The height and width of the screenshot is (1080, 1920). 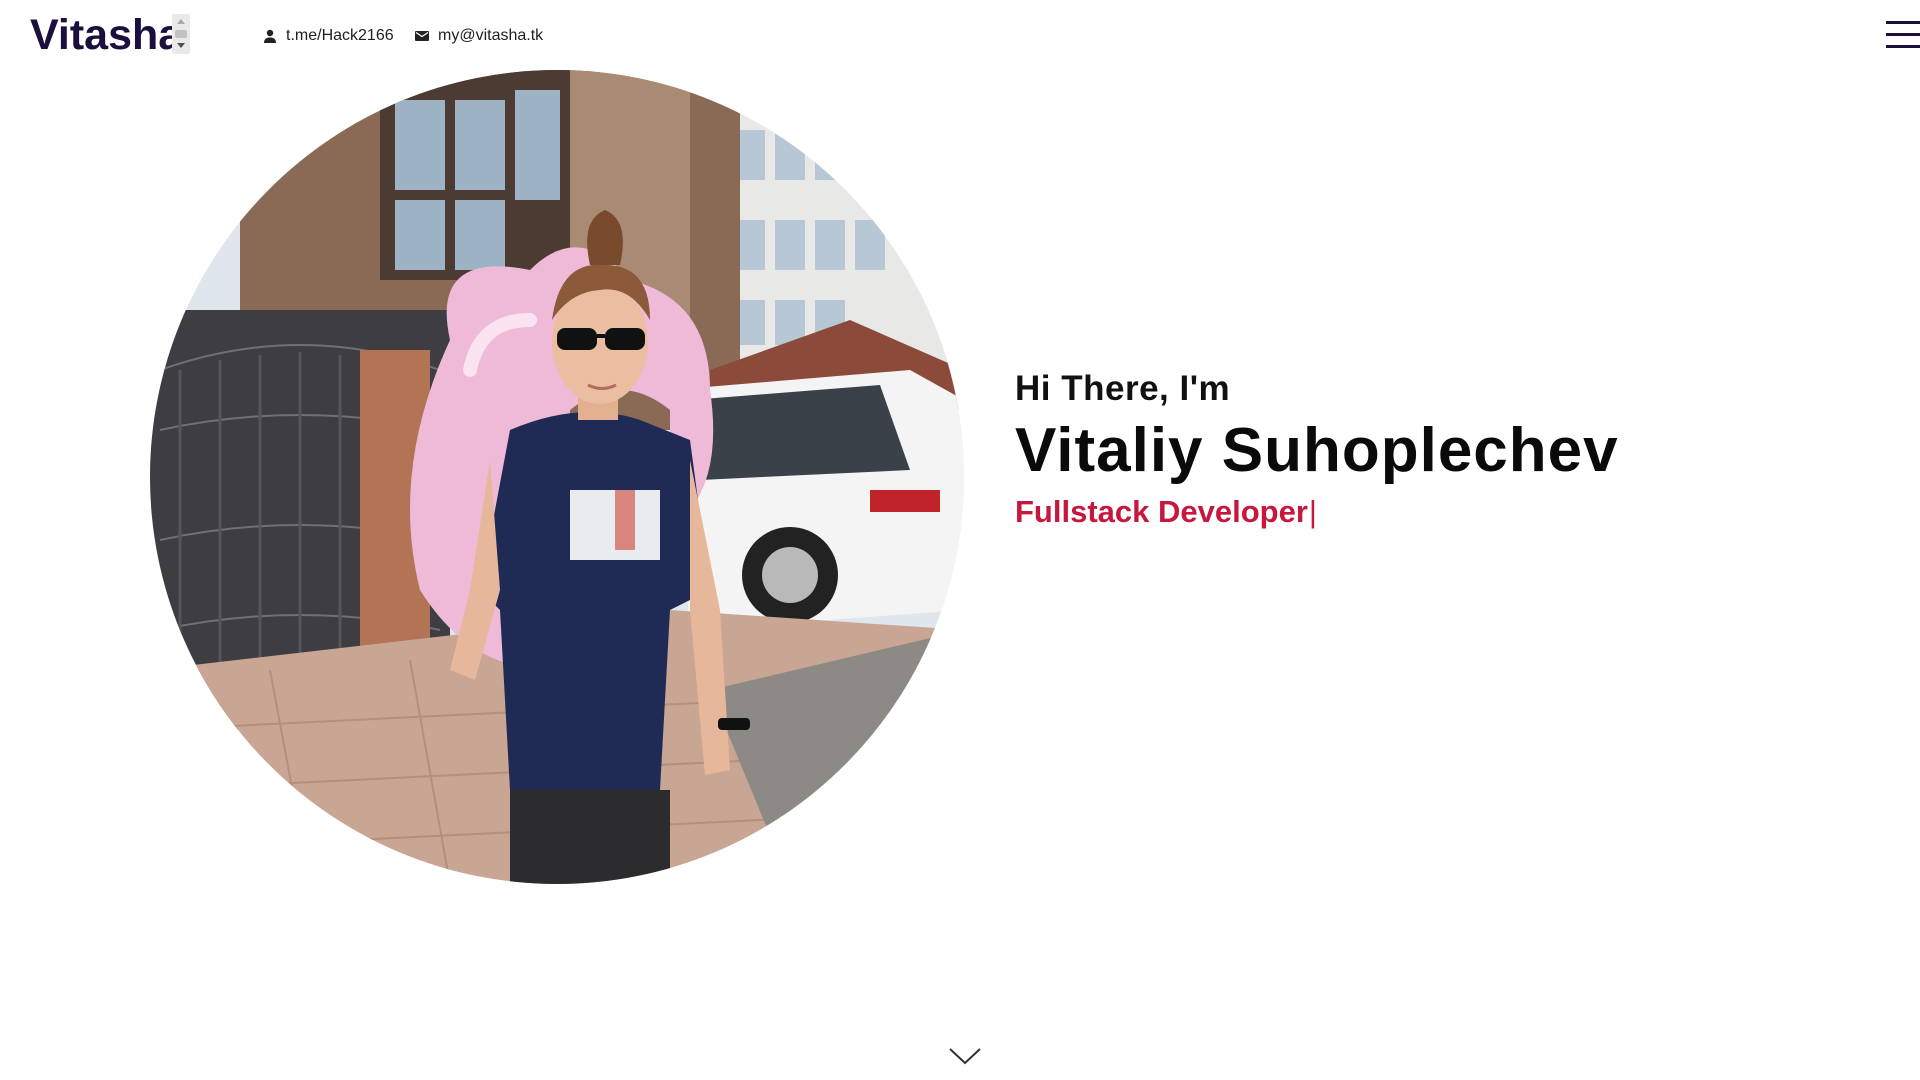 I want to click on scrollbar-thumb, so click(x=181, y=34).